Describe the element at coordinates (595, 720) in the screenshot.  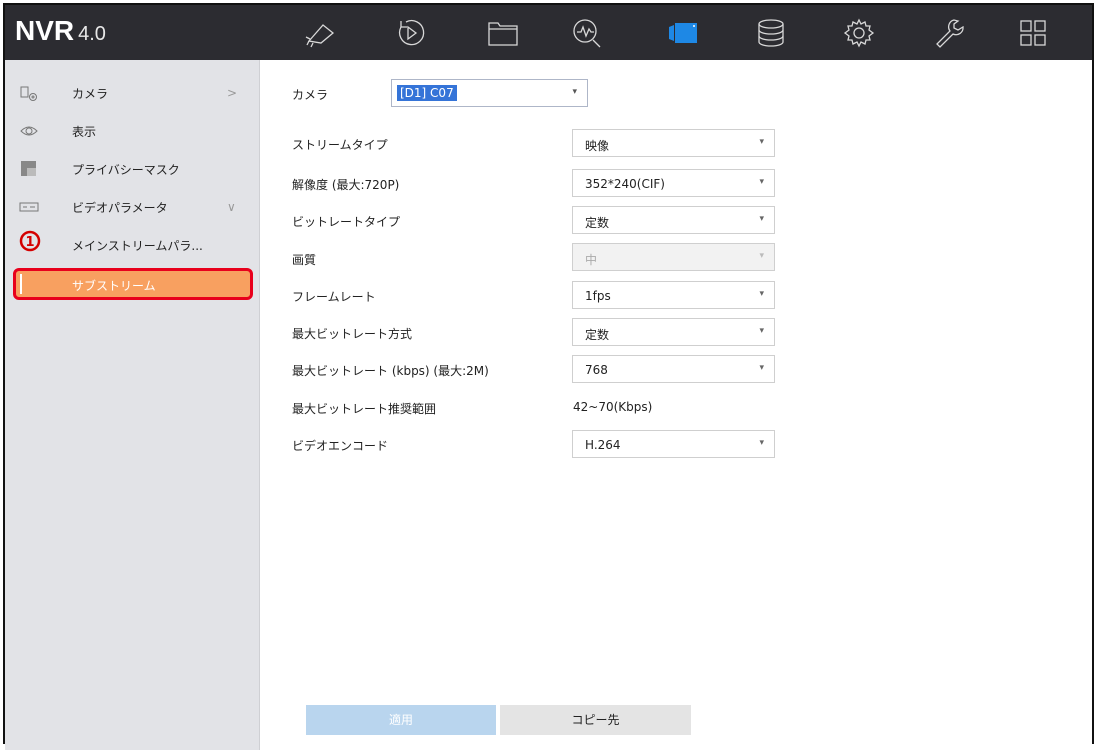
I see `copy-to-button: コピー先` at that location.